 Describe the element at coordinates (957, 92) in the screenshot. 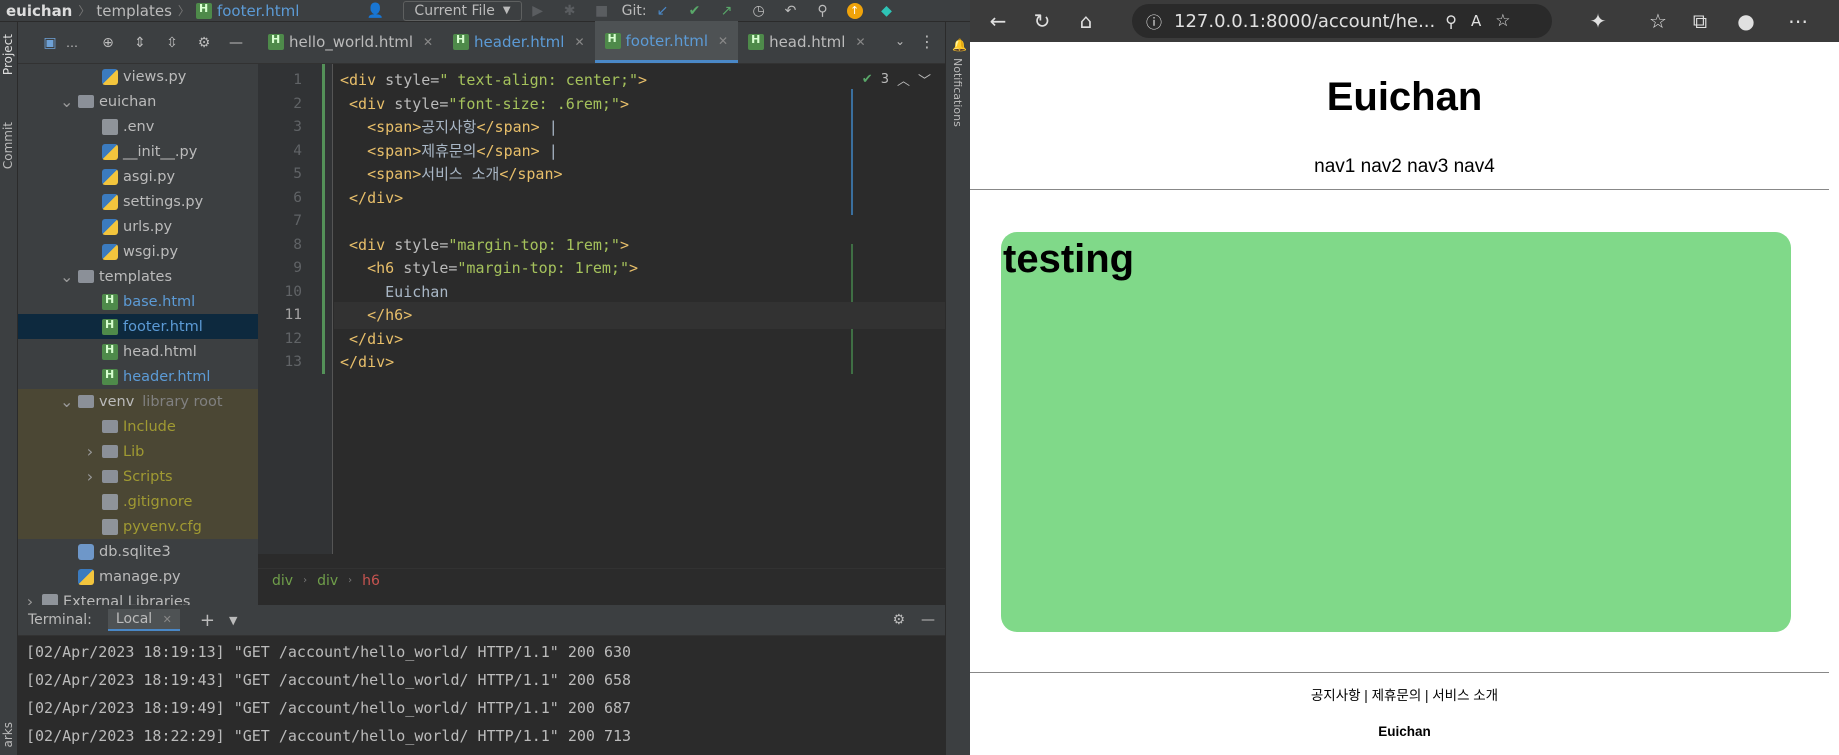

I see `notifications-tool-tab: Notifications` at that location.